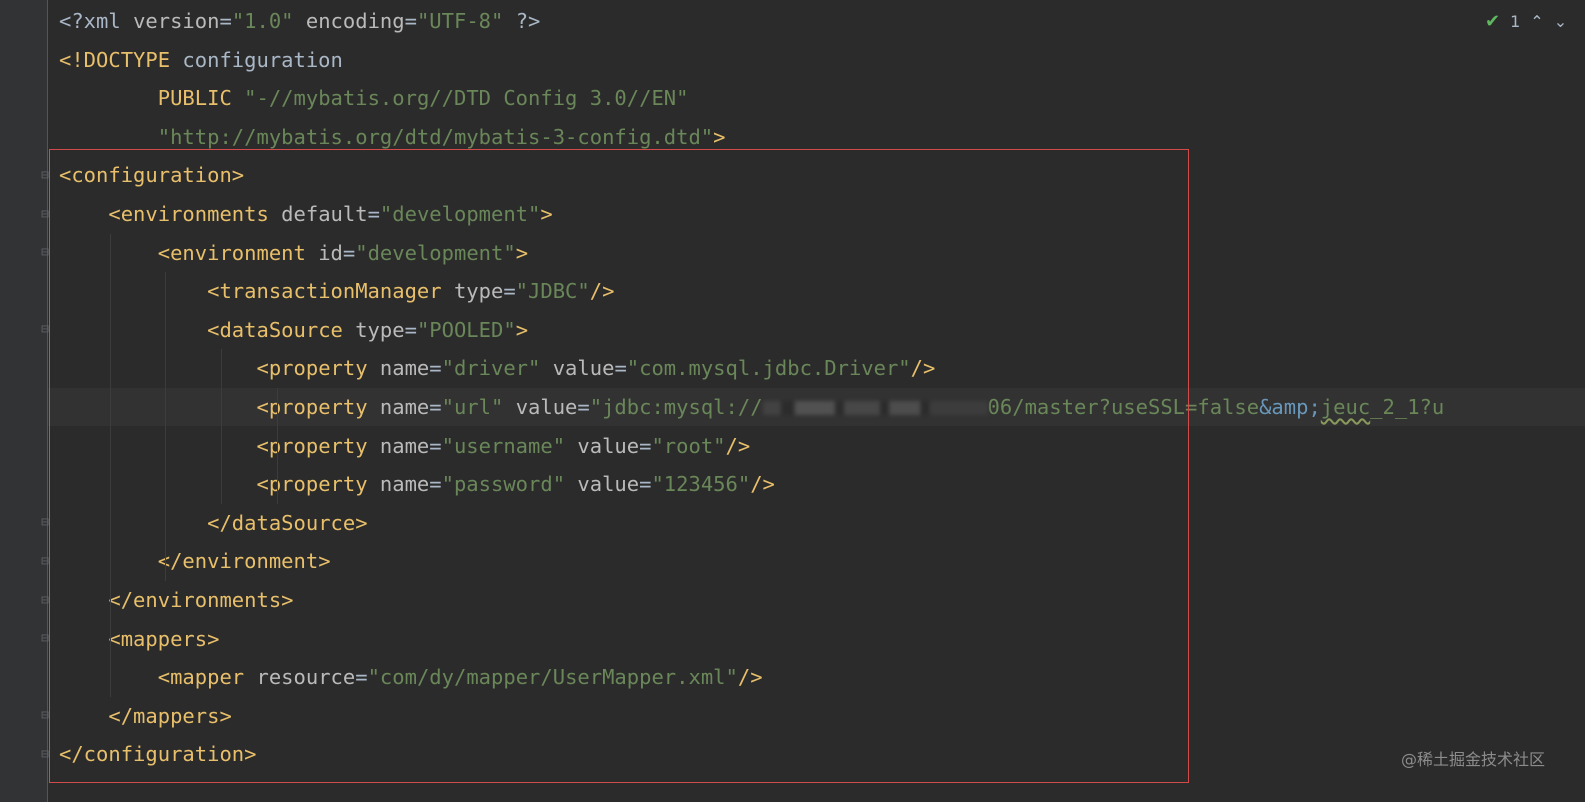 The height and width of the screenshot is (802, 1585). What do you see at coordinates (816, 446) in the screenshot?
I see `code-line: <property name="username" value="root"/>` at bounding box center [816, 446].